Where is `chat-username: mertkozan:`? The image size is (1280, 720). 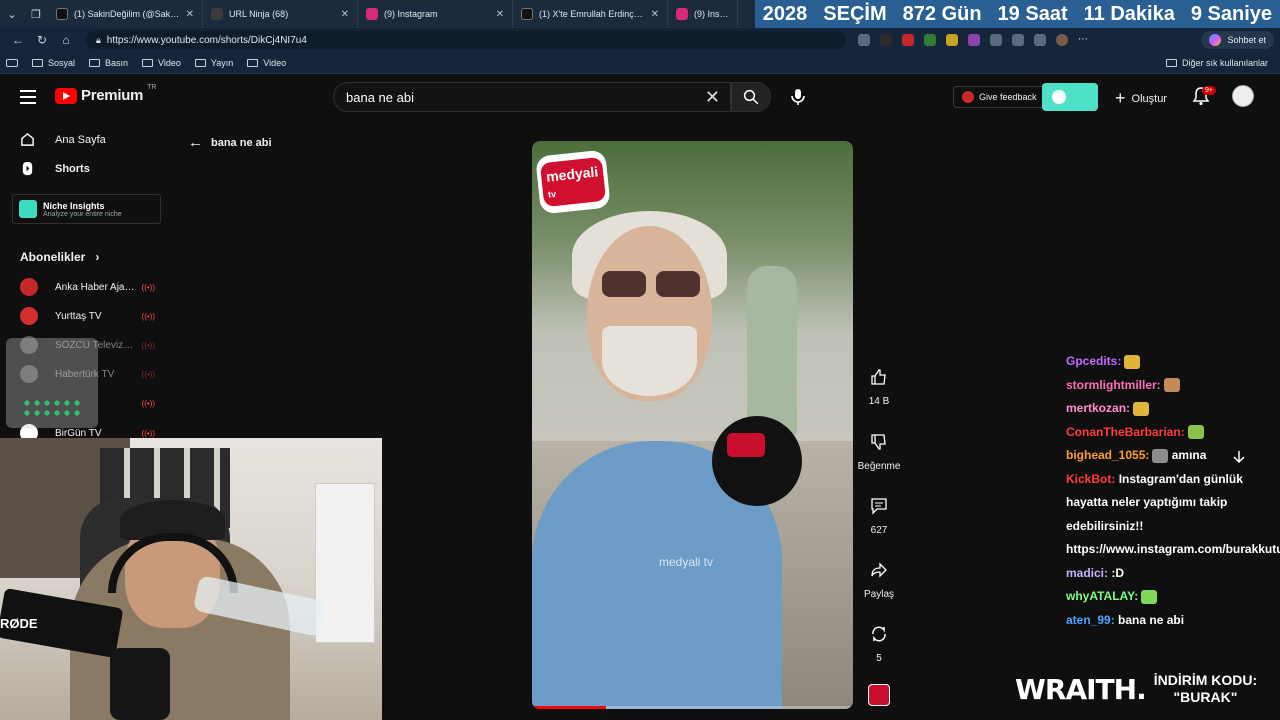 chat-username: mertkozan: is located at coordinates (1098, 408).